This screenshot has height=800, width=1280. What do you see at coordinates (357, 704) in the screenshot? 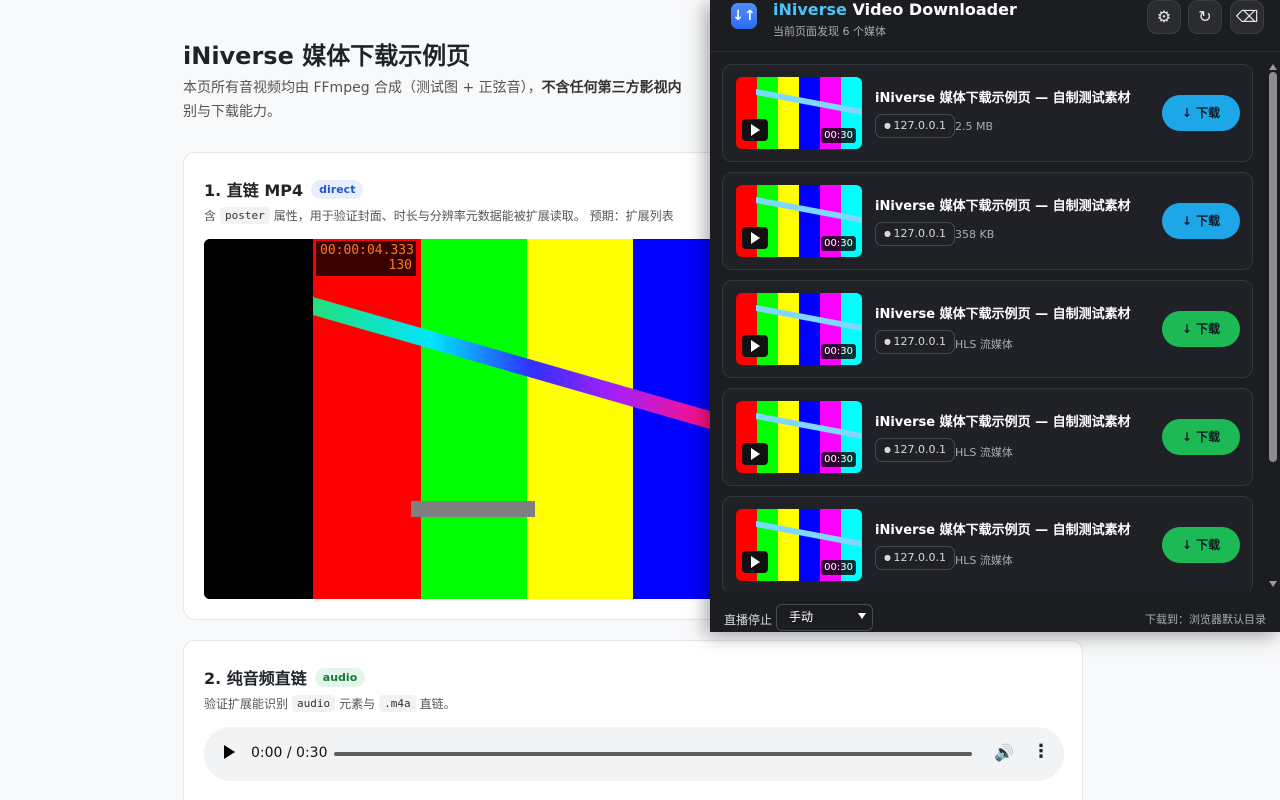
I see `desc-text: 元素与` at bounding box center [357, 704].